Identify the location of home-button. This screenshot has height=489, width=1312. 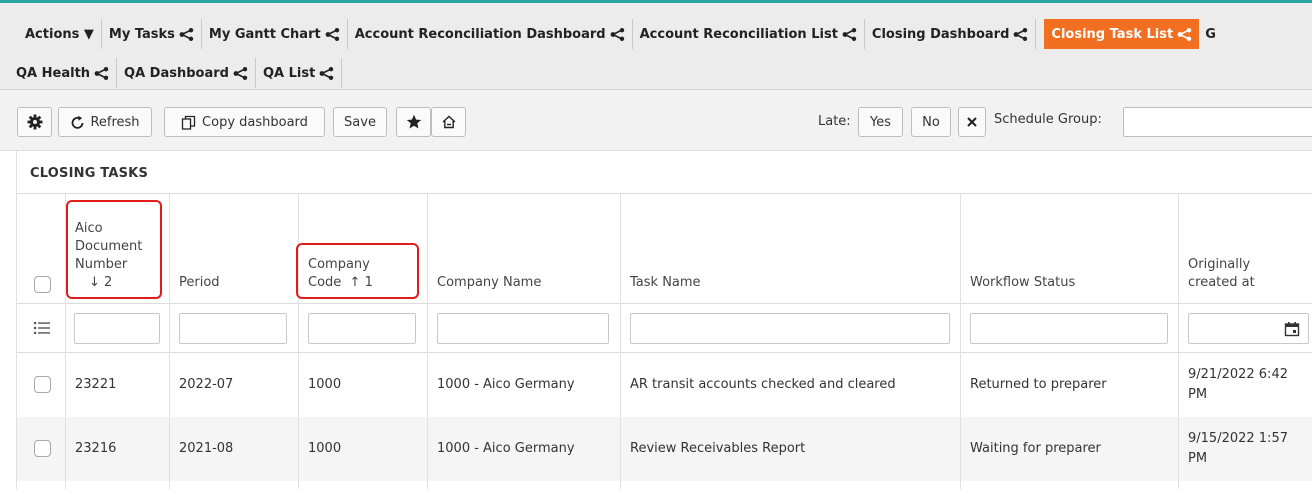
(448, 122).